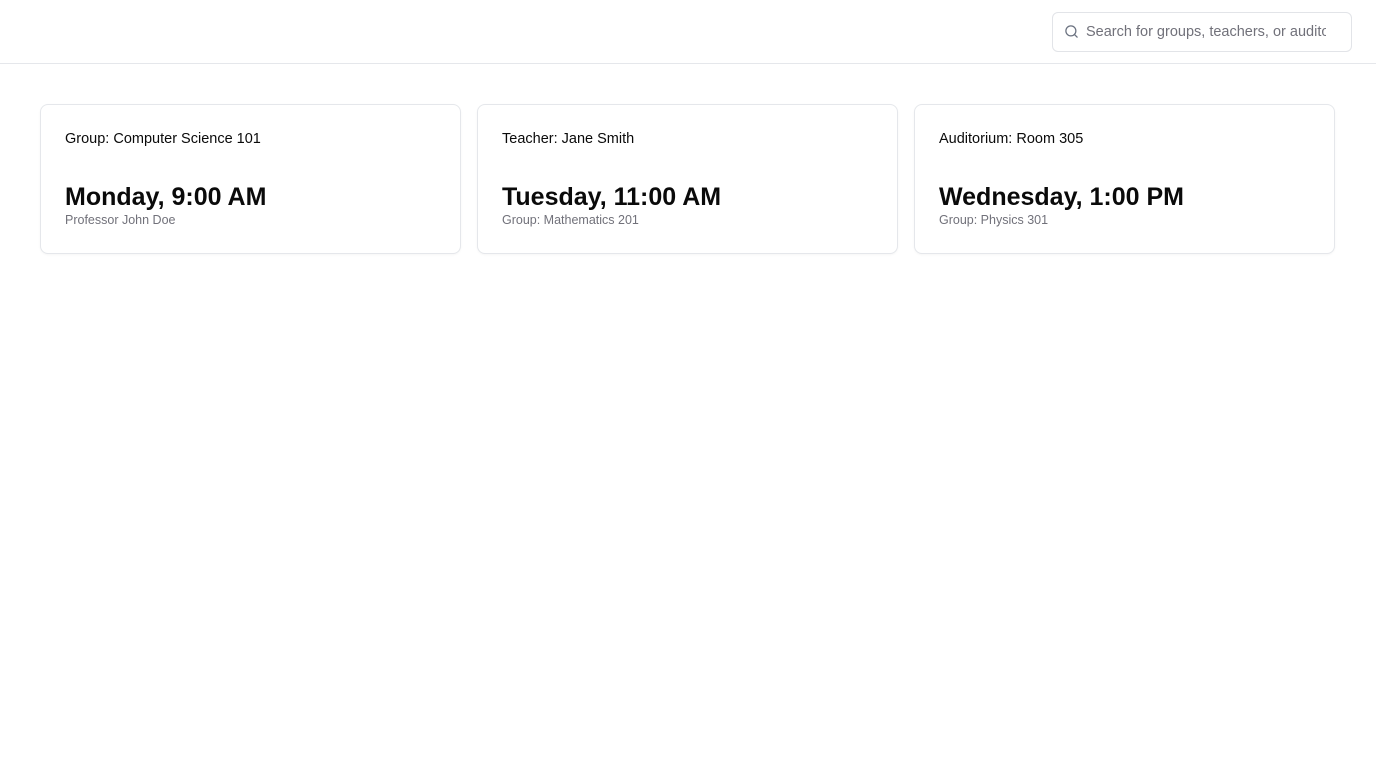  I want to click on card-time: Monday, 9:00 AM, so click(166, 197).